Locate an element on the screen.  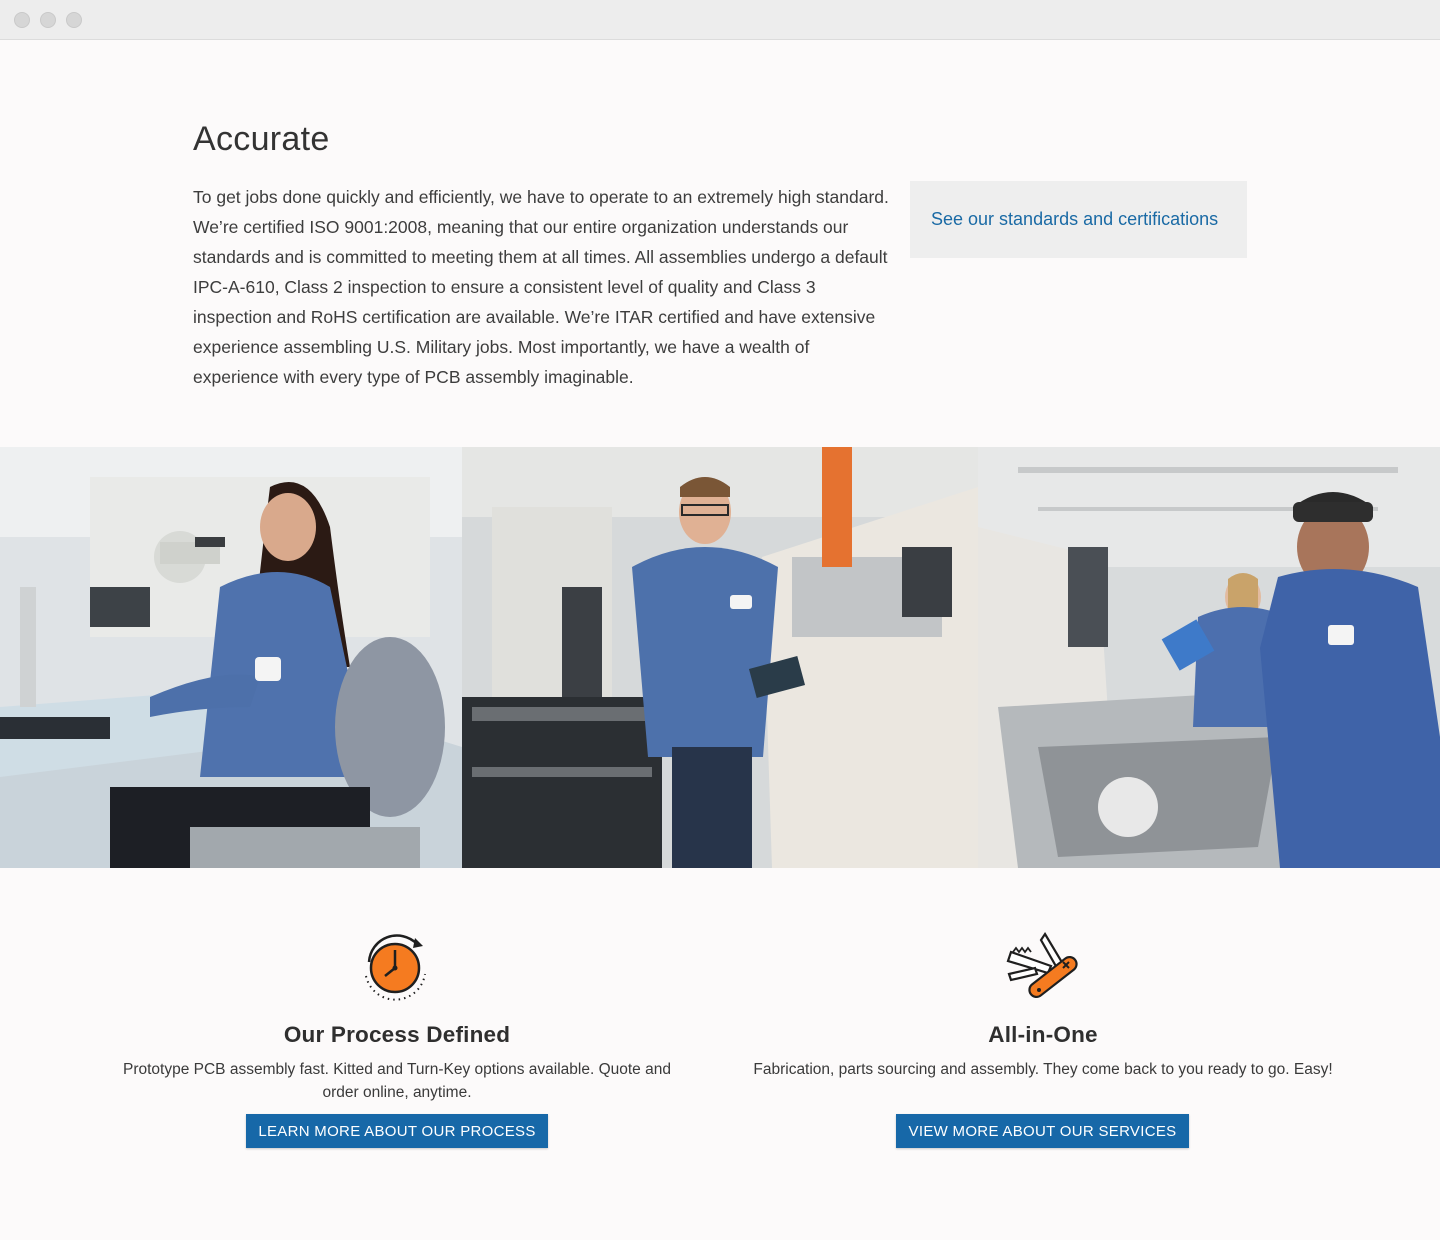
window-close-button is located at coordinates (22, 20).